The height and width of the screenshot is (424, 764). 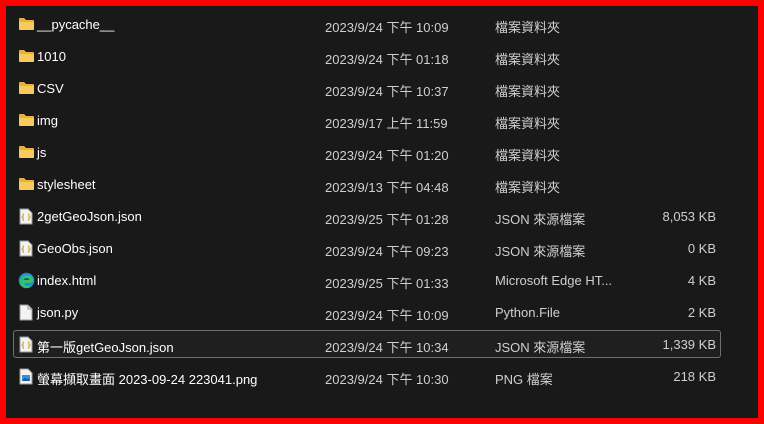 I want to click on file-name: 第一版getGeoJson.json, so click(x=105, y=347).